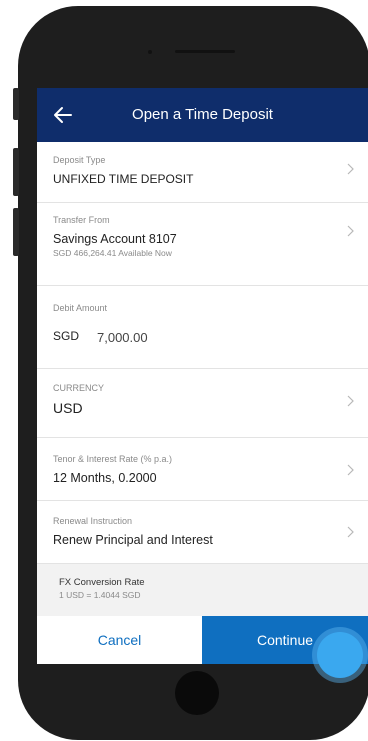 This screenshot has height=741, width=368. I want to click on mute-switch, so click(16, 104).